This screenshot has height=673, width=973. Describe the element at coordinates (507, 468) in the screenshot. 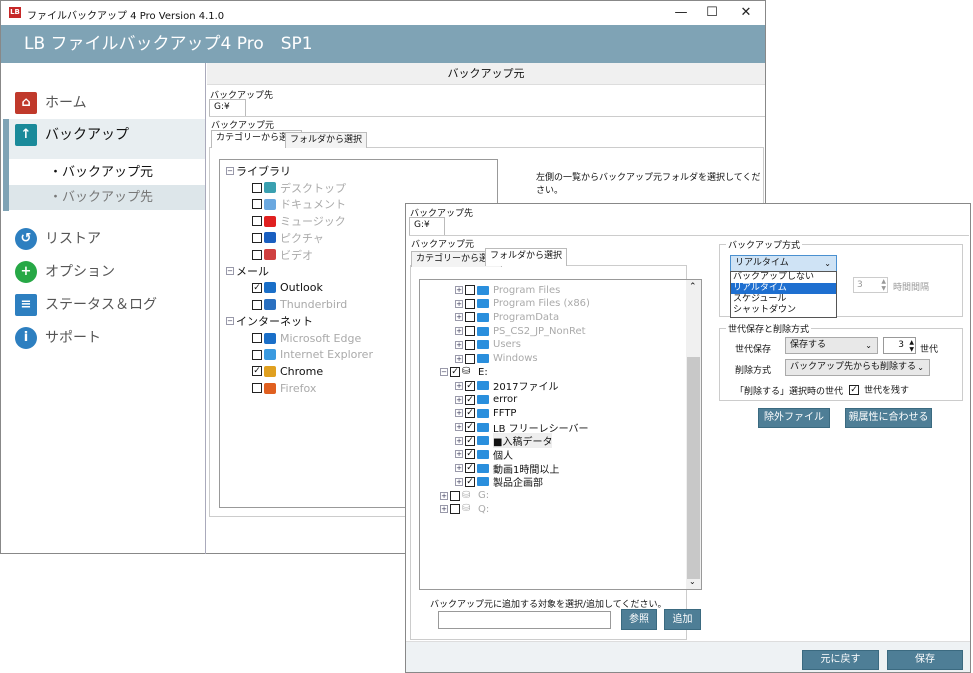

I see `tree-item: + ✓ 動画1時間以上` at that location.